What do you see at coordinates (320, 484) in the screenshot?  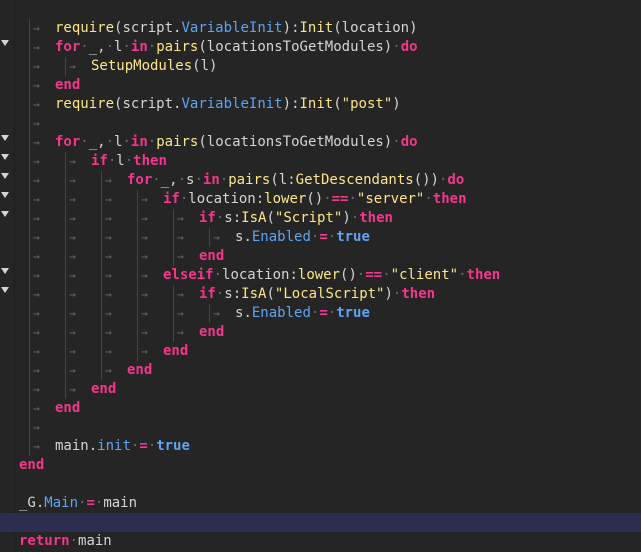 I see `code-line` at bounding box center [320, 484].